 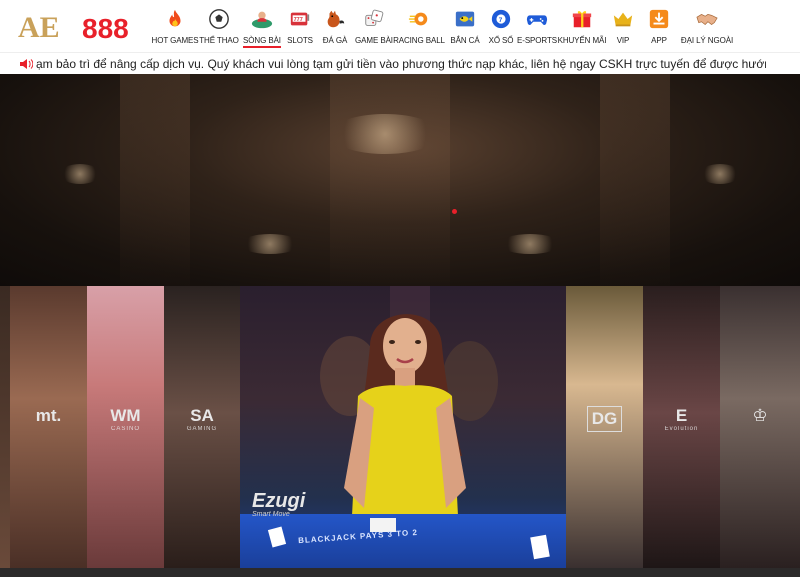 I want to click on nav-item-xo-so: 7 XỔ SỐ, so click(x=501, y=26).